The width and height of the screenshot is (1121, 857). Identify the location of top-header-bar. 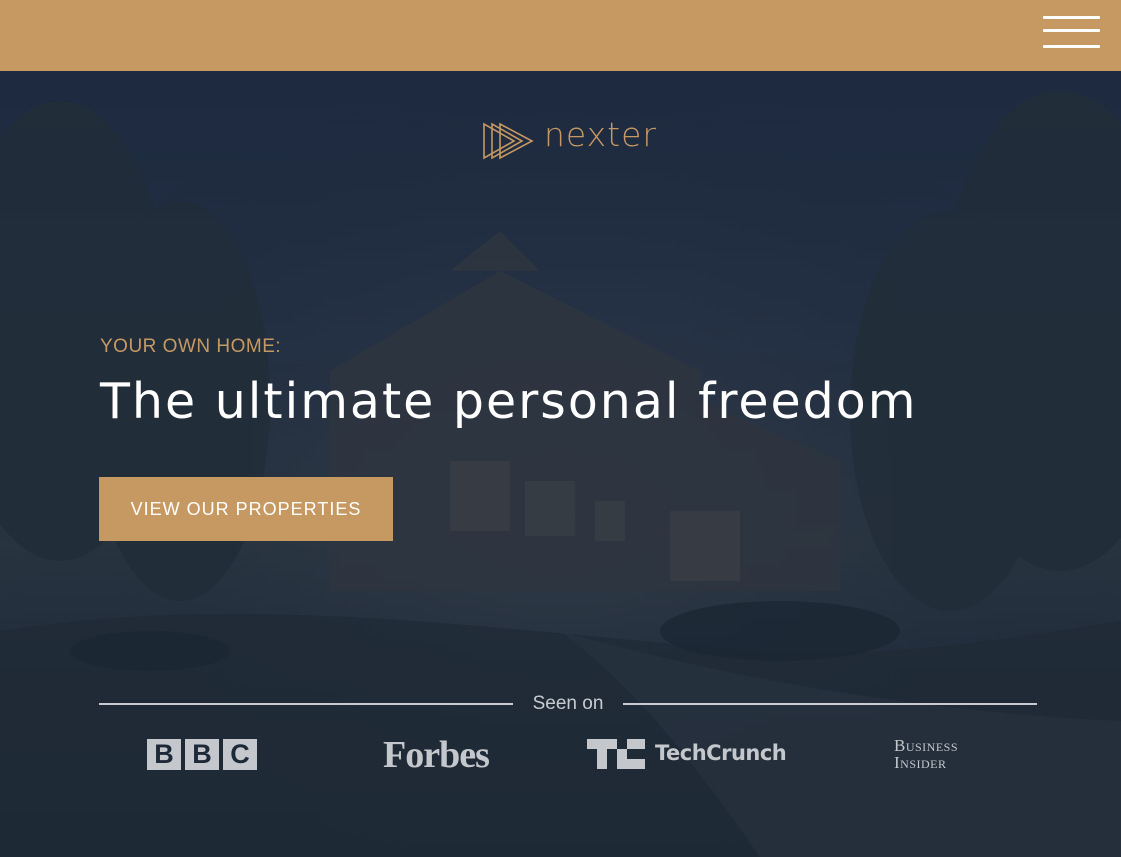
(560, 35).